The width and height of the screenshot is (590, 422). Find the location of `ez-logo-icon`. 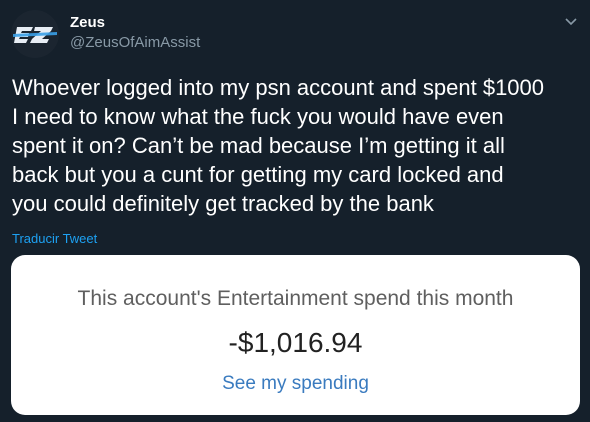

ez-logo-icon is located at coordinates (35, 34).